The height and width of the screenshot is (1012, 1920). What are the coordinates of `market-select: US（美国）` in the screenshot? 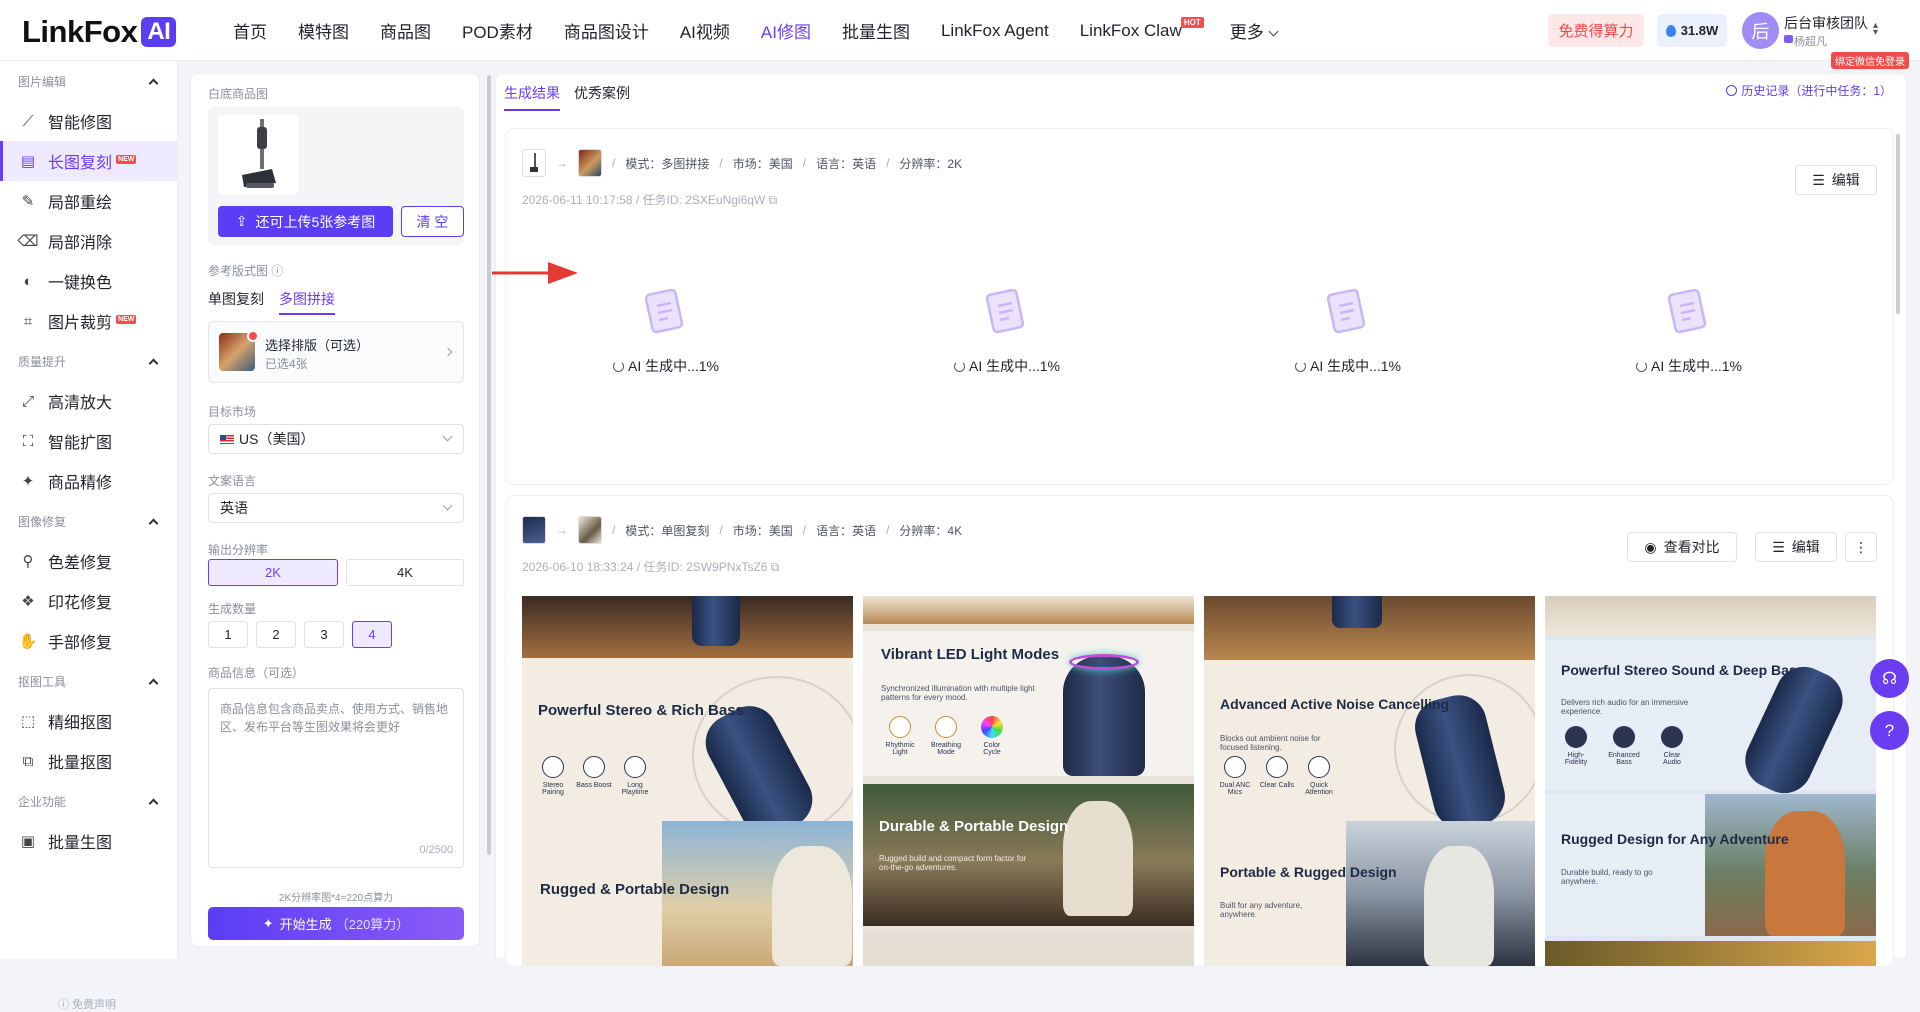 It's located at (336, 439).